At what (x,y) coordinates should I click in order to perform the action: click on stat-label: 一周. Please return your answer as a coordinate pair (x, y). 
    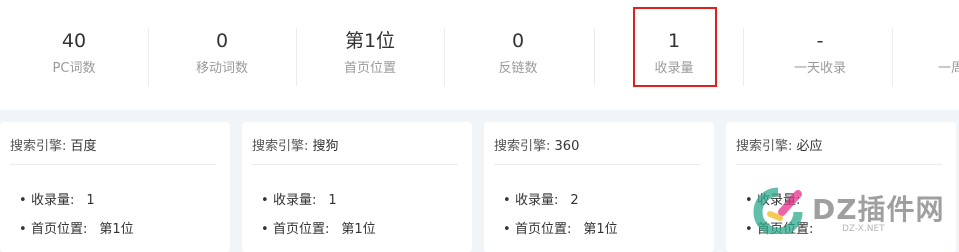
    Looking at the image, I should click on (948, 68).